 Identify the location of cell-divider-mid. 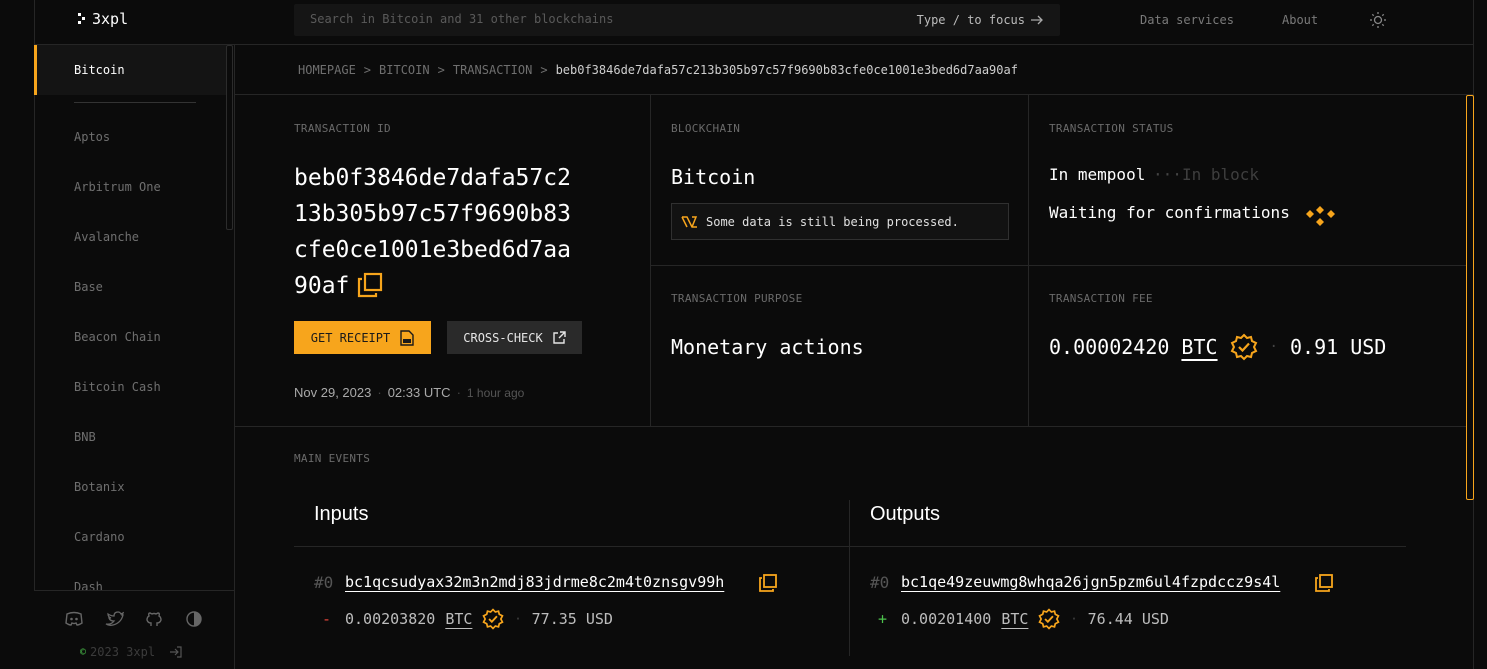
(1058, 265).